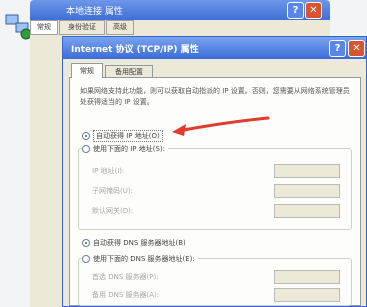  I want to click on alternate-dns-field, so click(307, 295).